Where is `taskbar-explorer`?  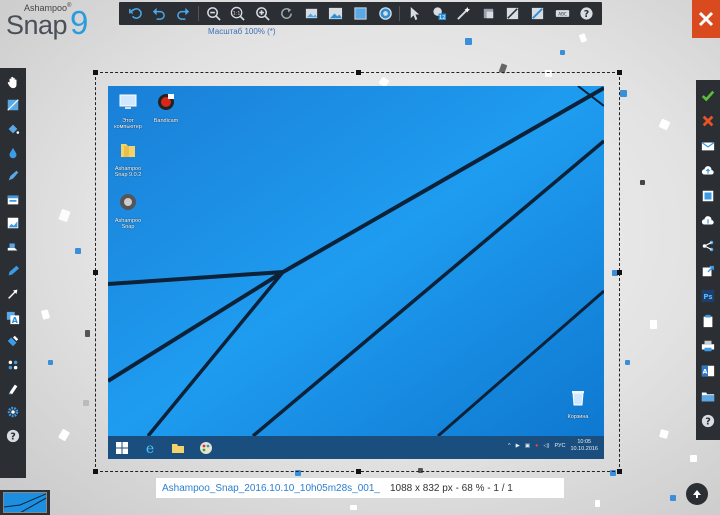
taskbar-explorer is located at coordinates (178, 447).